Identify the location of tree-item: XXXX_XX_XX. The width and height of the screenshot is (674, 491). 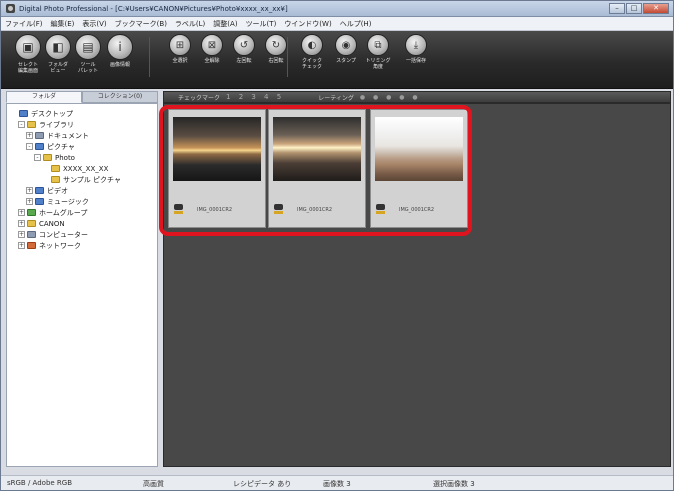
(82, 168).